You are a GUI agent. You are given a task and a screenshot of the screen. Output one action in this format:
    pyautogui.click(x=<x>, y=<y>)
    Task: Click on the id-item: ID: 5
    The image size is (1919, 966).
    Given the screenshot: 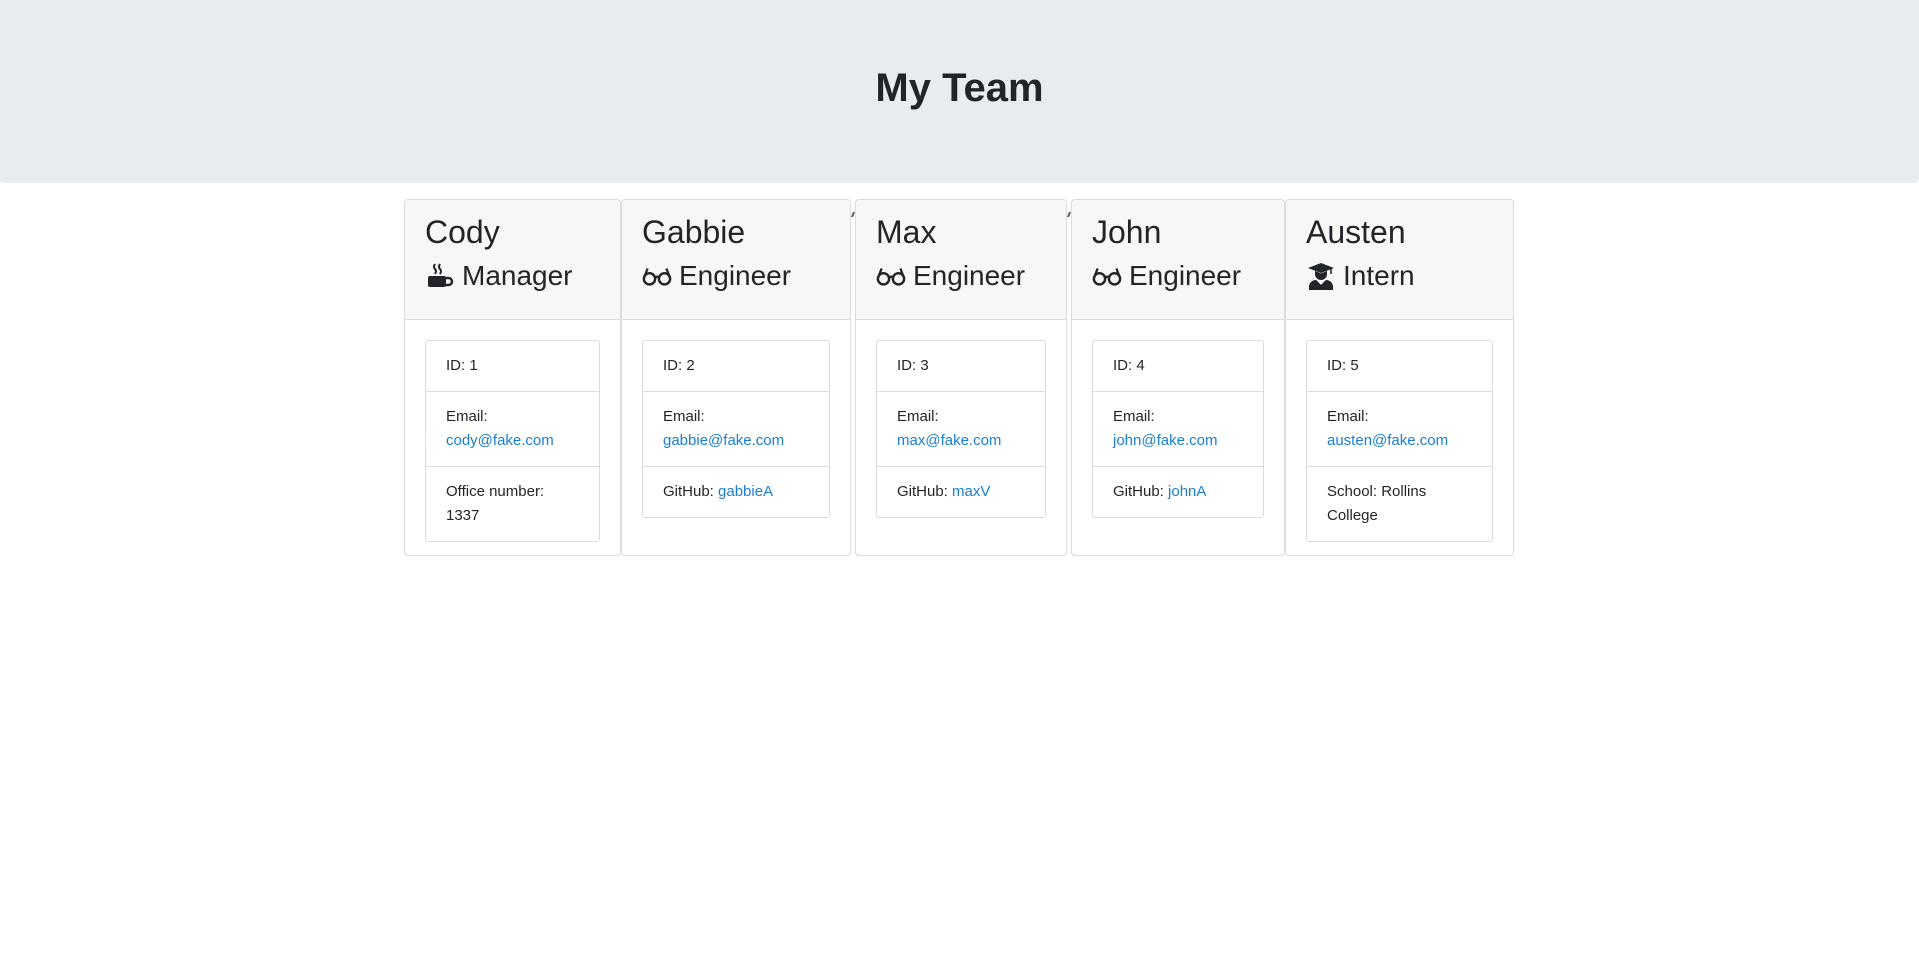 What is the action you would take?
    pyautogui.click(x=1399, y=366)
    